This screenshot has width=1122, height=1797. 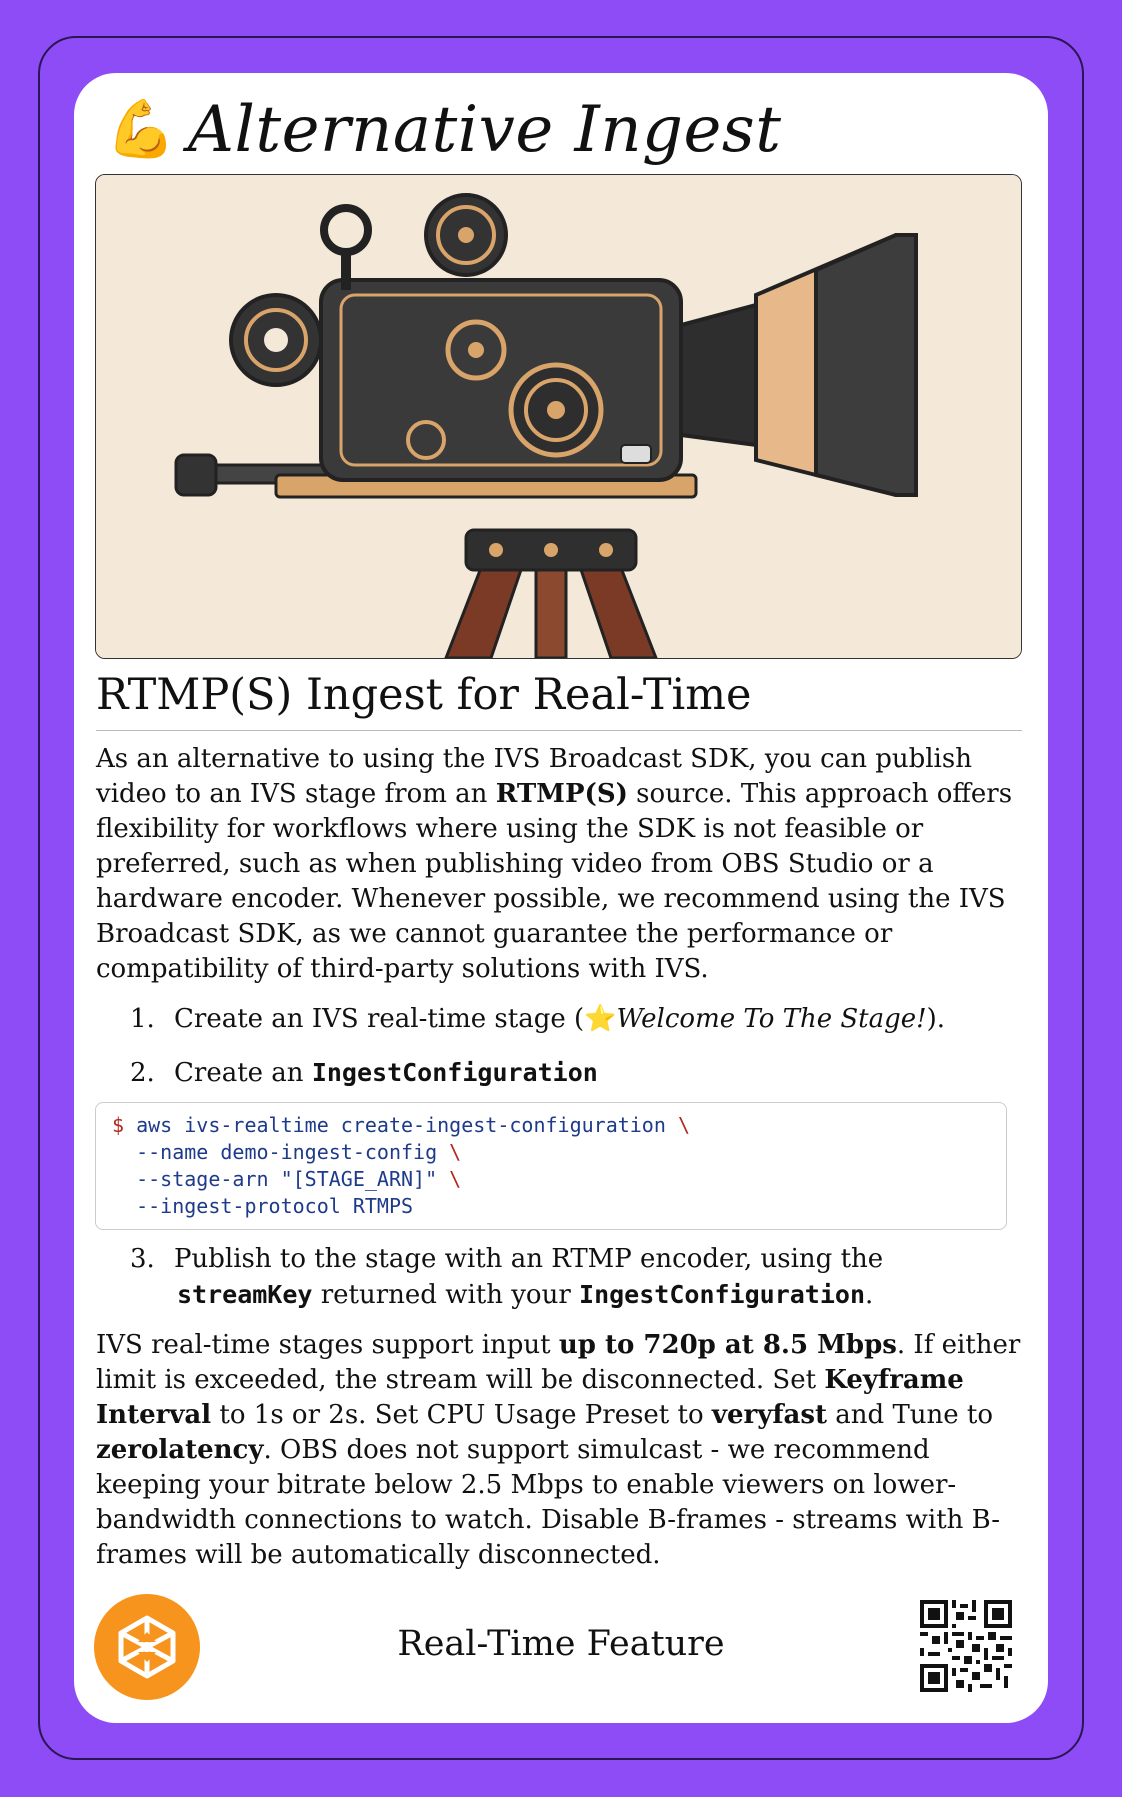 I want to click on notes-bold: veryfast, so click(x=769, y=1415).